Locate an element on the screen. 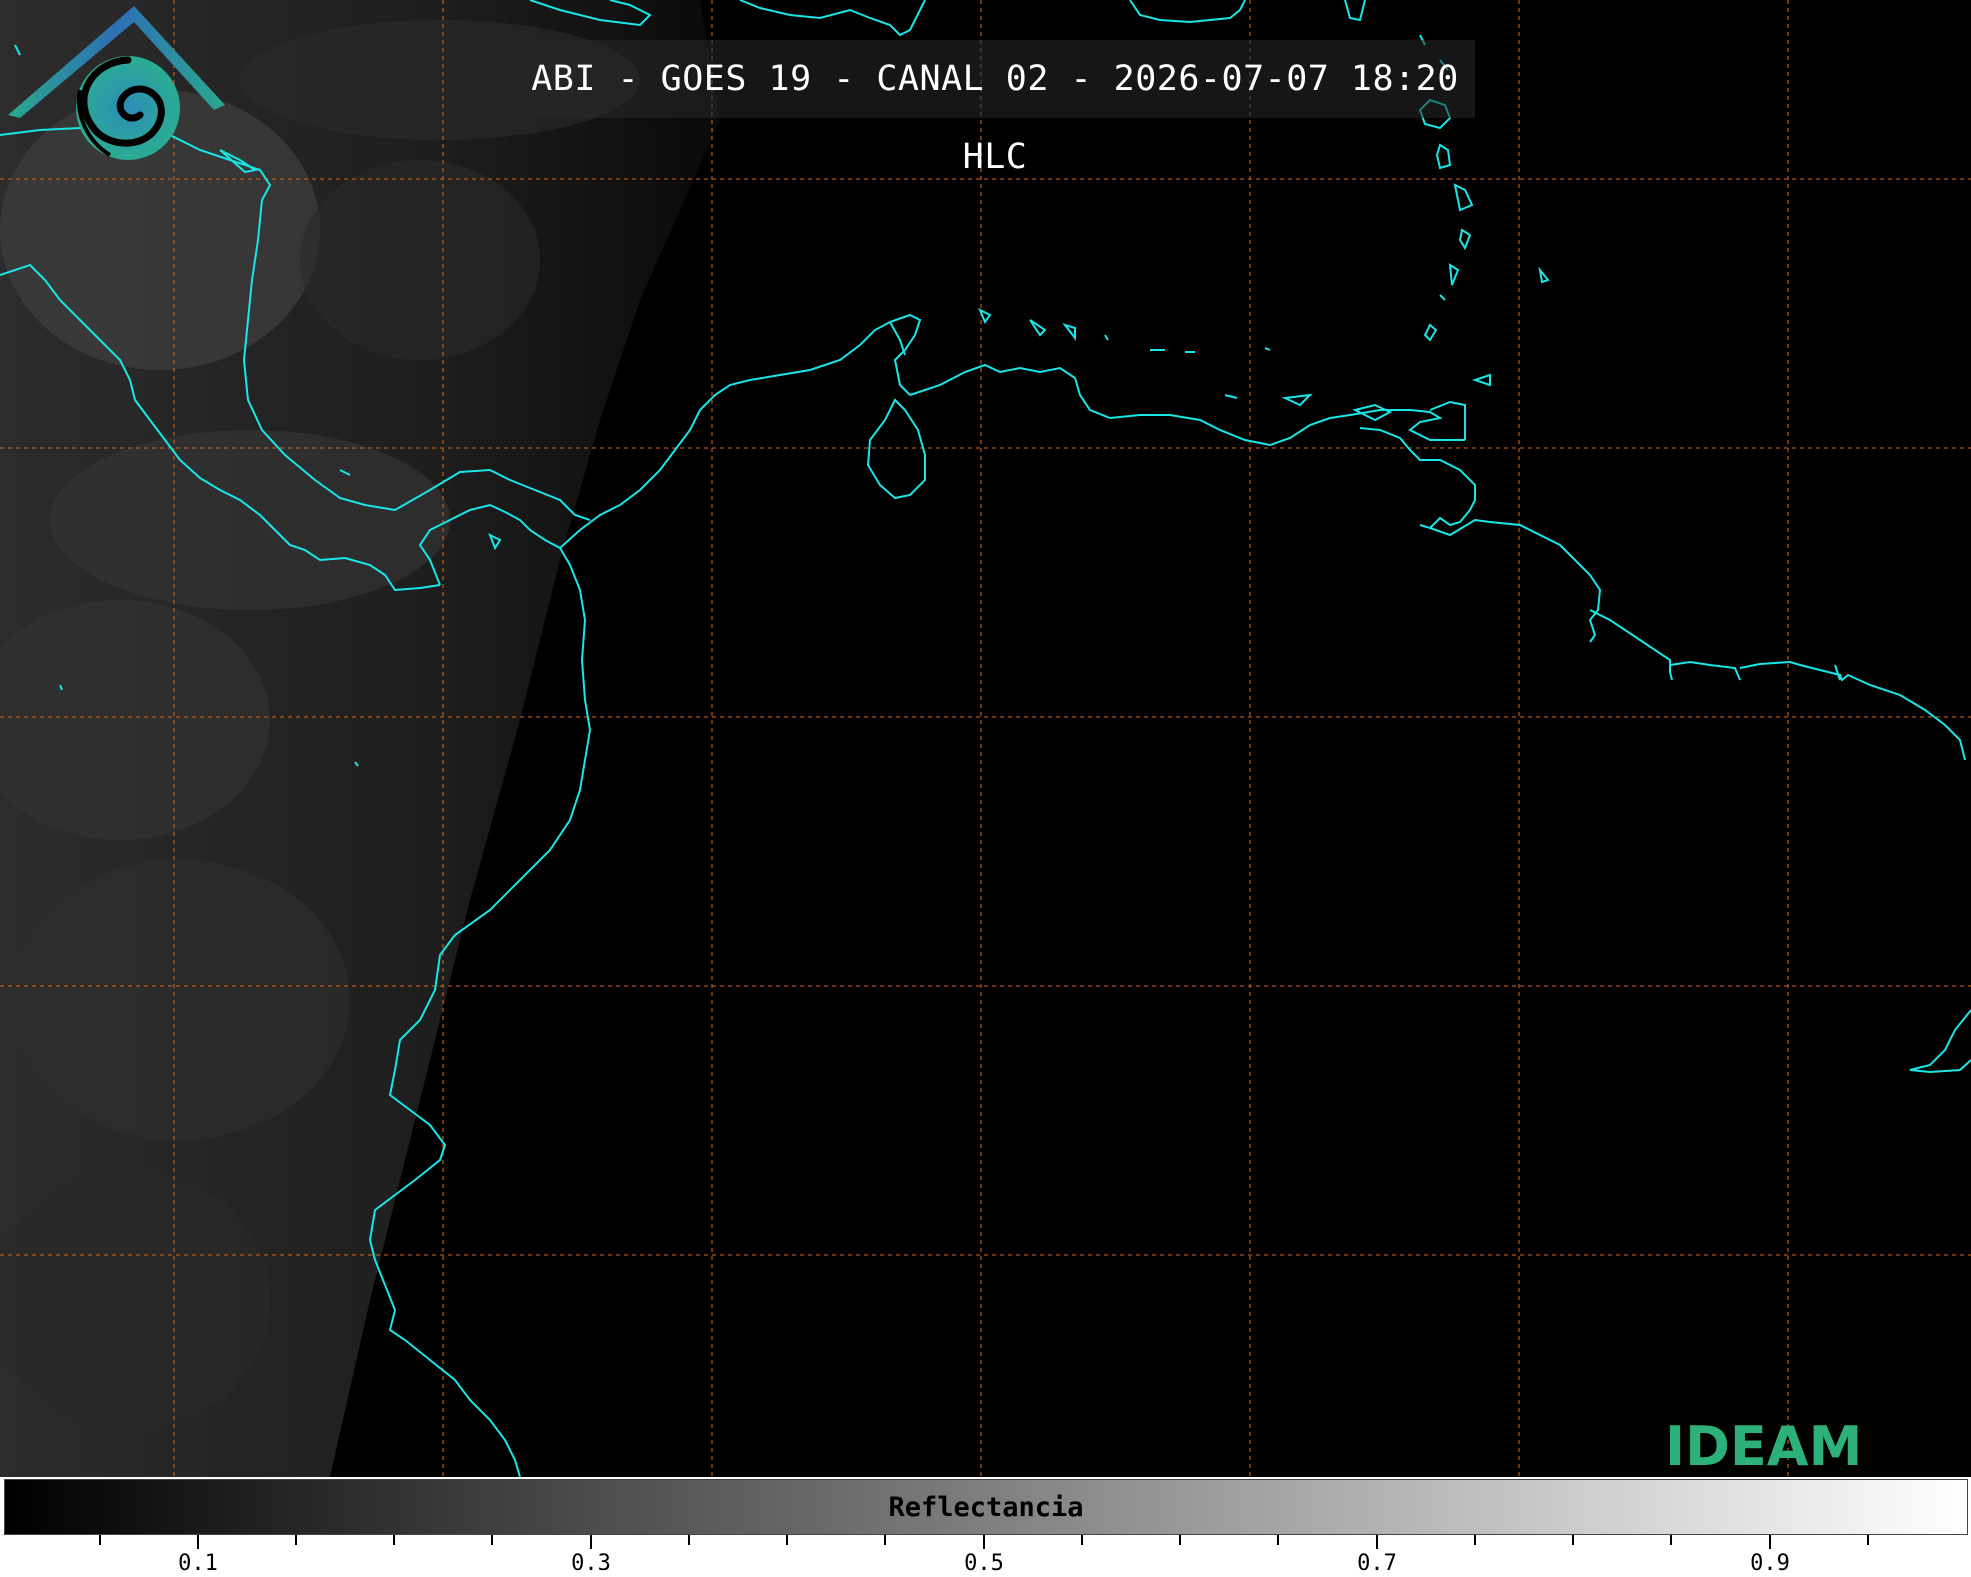 This screenshot has width=1971, height=1577. colorbar-tick-label: 0.7 is located at coordinates (1377, 1563).